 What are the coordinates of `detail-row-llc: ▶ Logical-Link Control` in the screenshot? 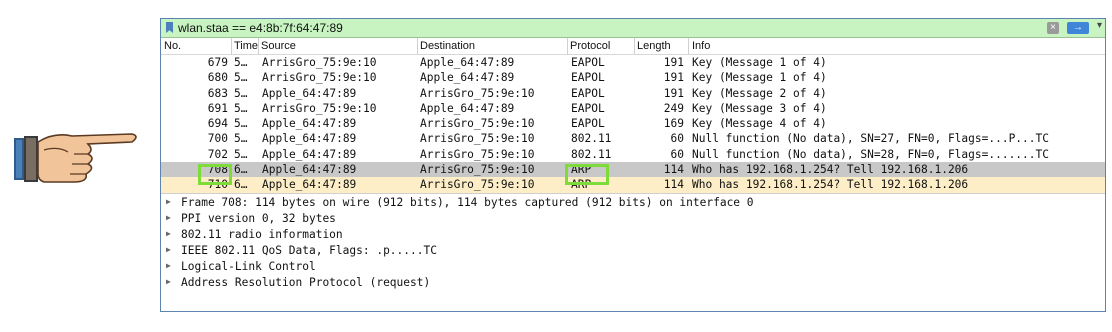 It's located at (633, 267).